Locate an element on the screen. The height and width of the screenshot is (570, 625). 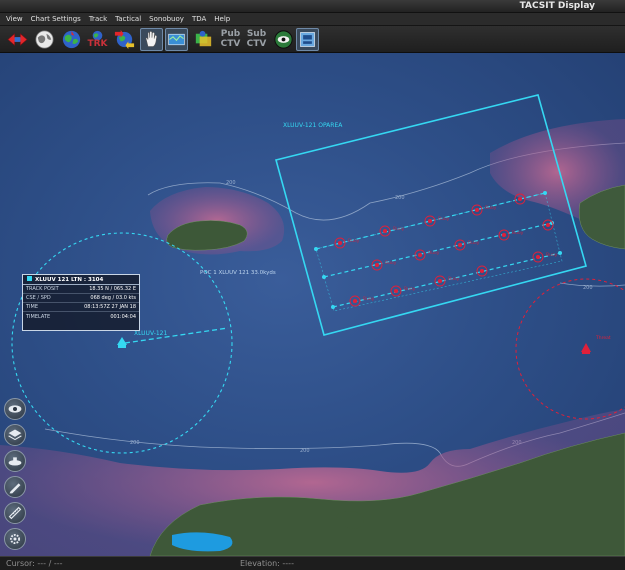
elevation-value: ---- is located at coordinates (288, 563).